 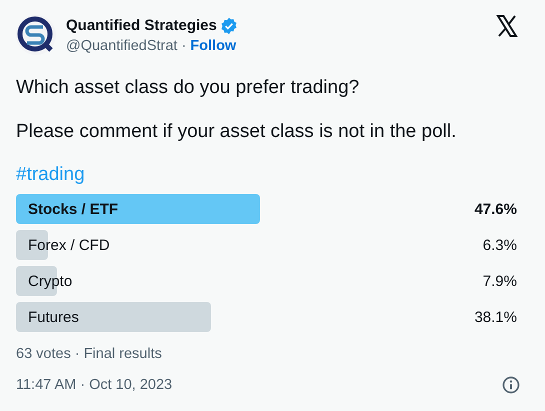 I want to click on poll-percentage: 7.9%, so click(x=499, y=281).